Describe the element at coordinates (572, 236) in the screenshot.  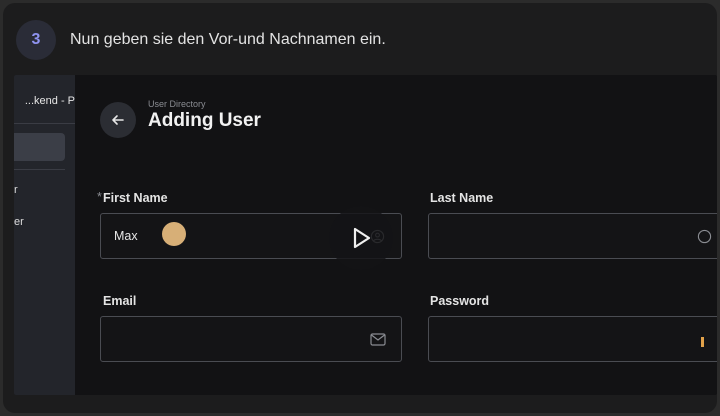
I see `last-name-field` at that location.